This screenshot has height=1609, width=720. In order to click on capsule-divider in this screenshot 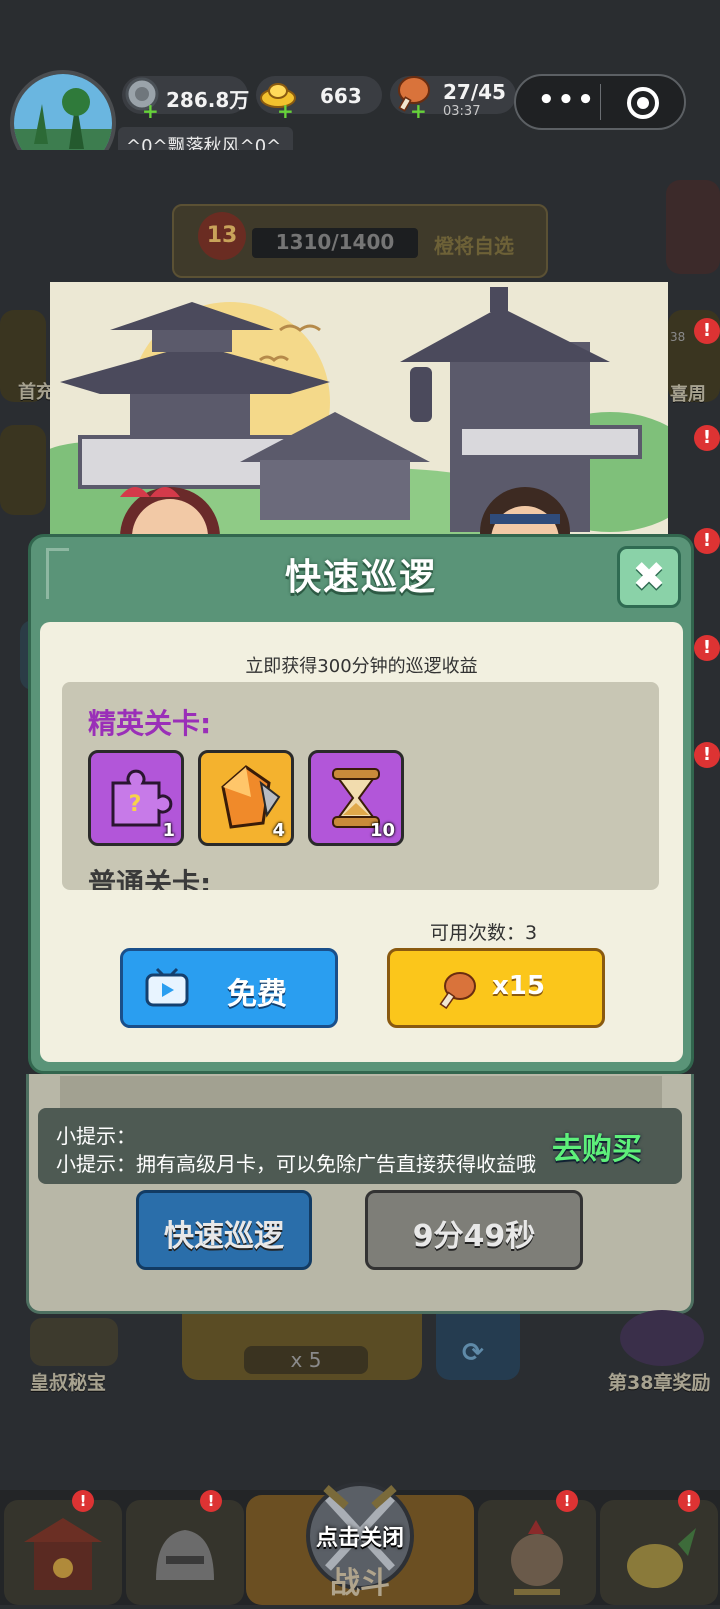, I will do `click(600, 102)`.